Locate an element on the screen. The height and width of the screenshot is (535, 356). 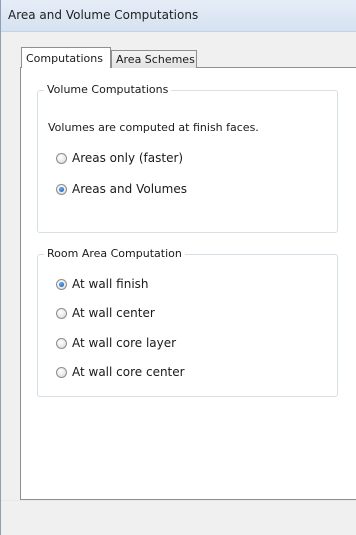
radio-at-wall-core-center: At wall core center is located at coordinates (120, 372).